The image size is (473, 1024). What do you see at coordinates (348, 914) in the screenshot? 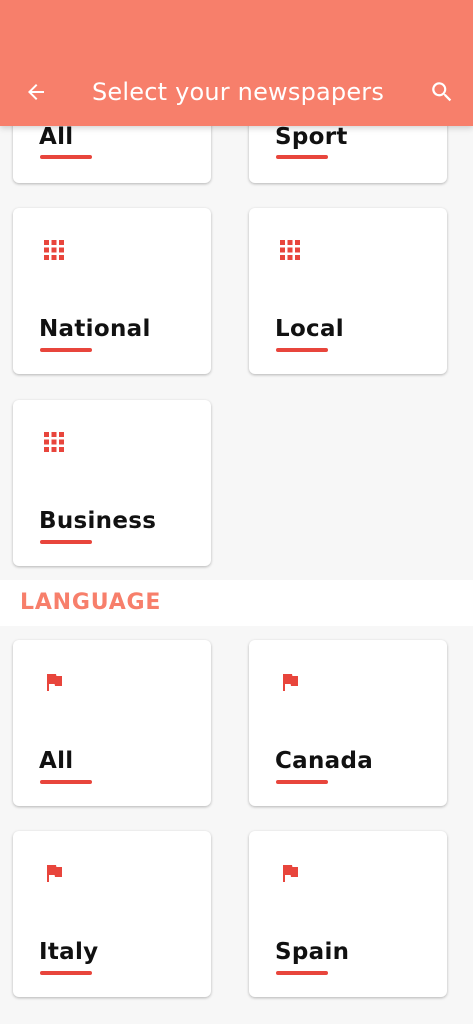
I see `language-card-spain: Spain` at bounding box center [348, 914].